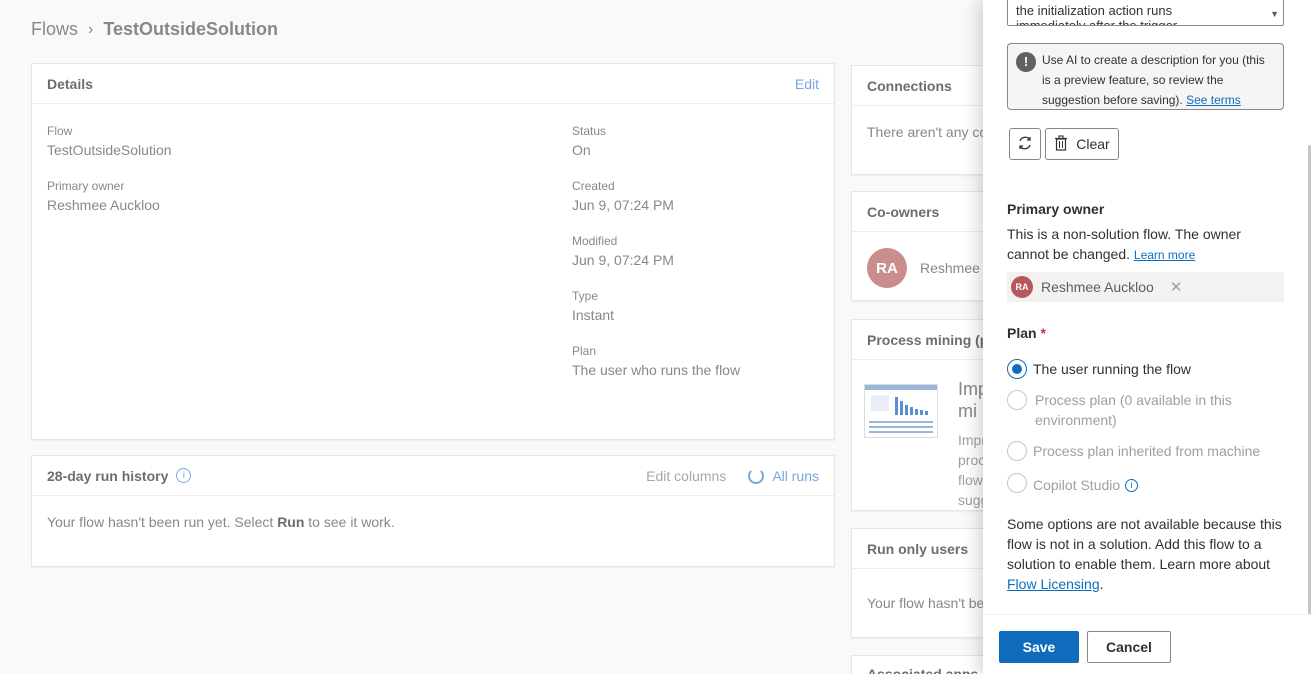 This screenshot has height=674, width=1313. What do you see at coordinates (1077, 485) in the screenshot?
I see `radio-label-copilot-studio: Copilot Studio` at bounding box center [1077, 485].